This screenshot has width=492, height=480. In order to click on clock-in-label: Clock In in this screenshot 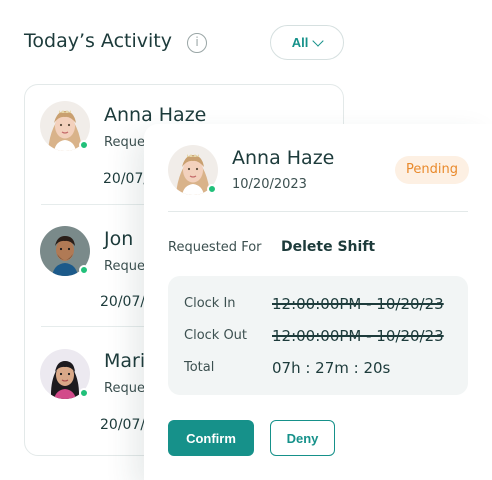, I will do `click(210, 303)`.